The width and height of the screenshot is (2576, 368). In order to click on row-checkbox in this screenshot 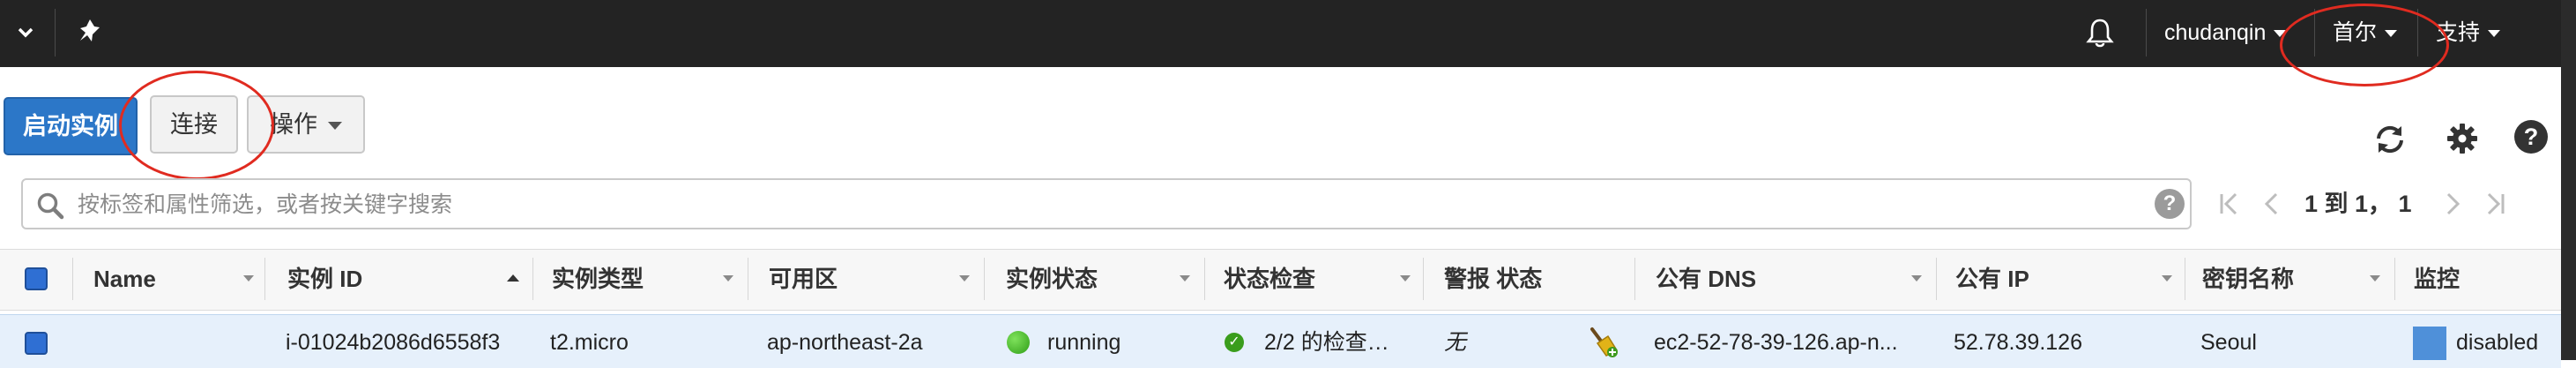, I will do `click(36, 343)`.